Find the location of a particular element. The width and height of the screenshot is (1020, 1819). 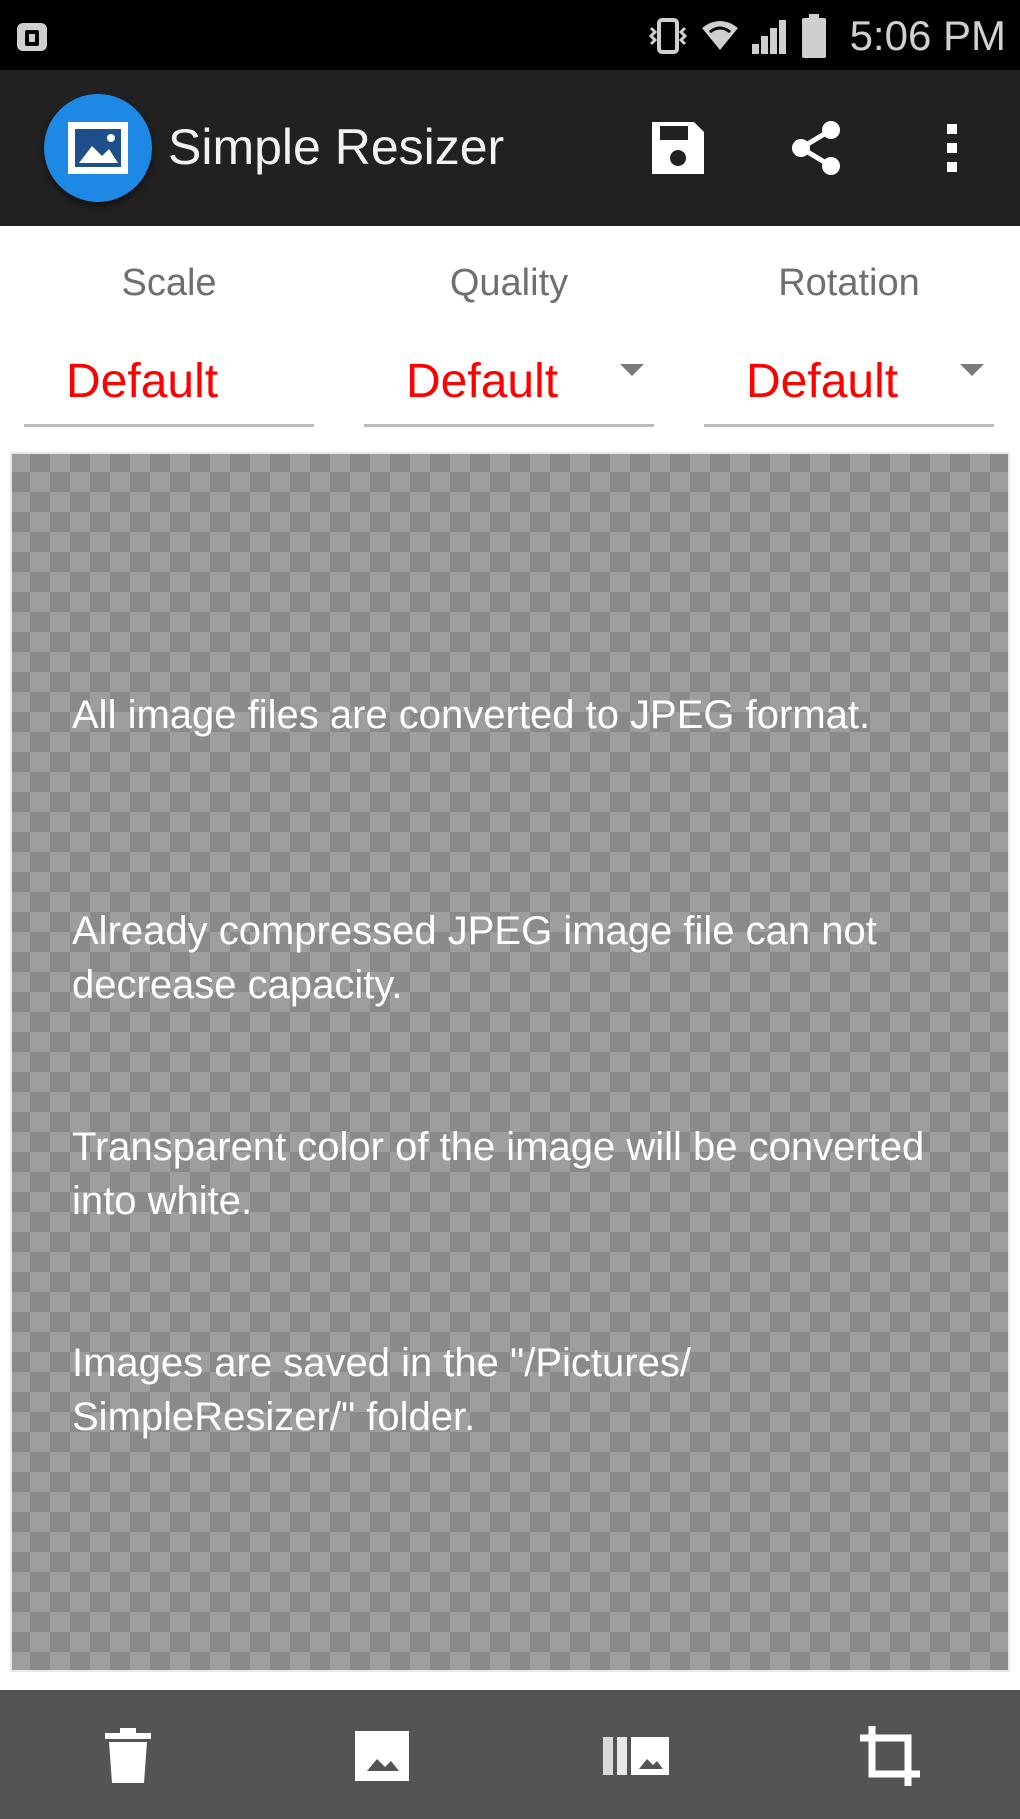

delete-icon is located at coordinates (128, 1755).